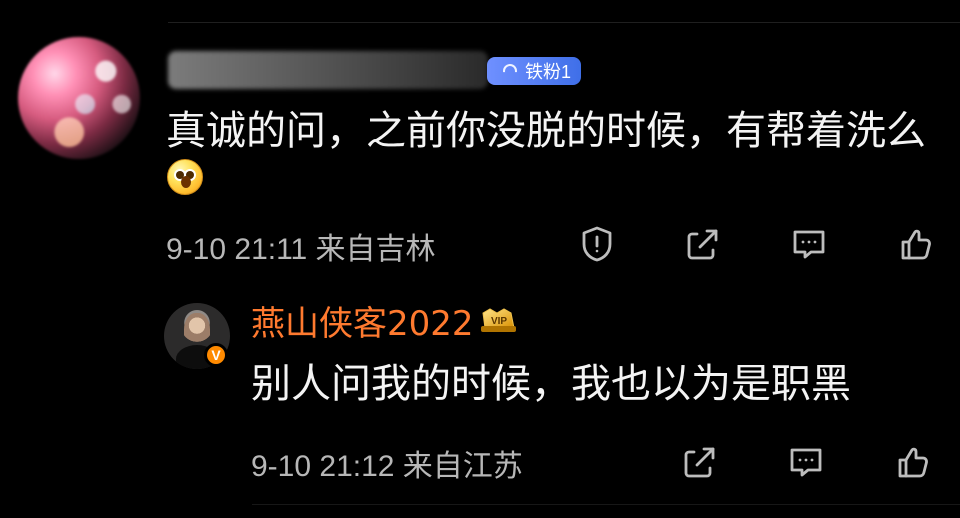  I want to click on astonished-face-icon, so click(185, 177).